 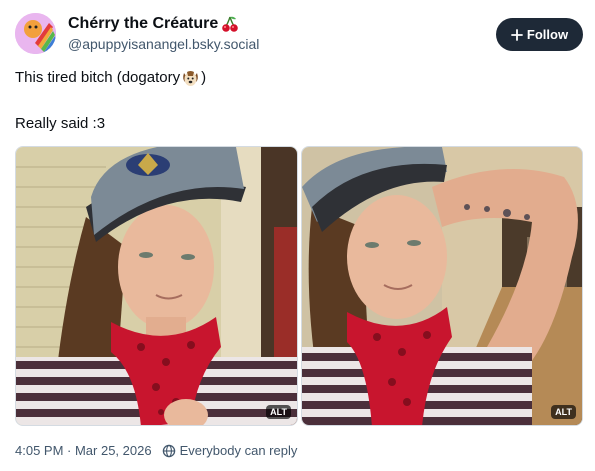 What do you see at coordinates (190, 78) in the screenshot?
I see `dog-face-emoji` at bounding box center [190, 78].